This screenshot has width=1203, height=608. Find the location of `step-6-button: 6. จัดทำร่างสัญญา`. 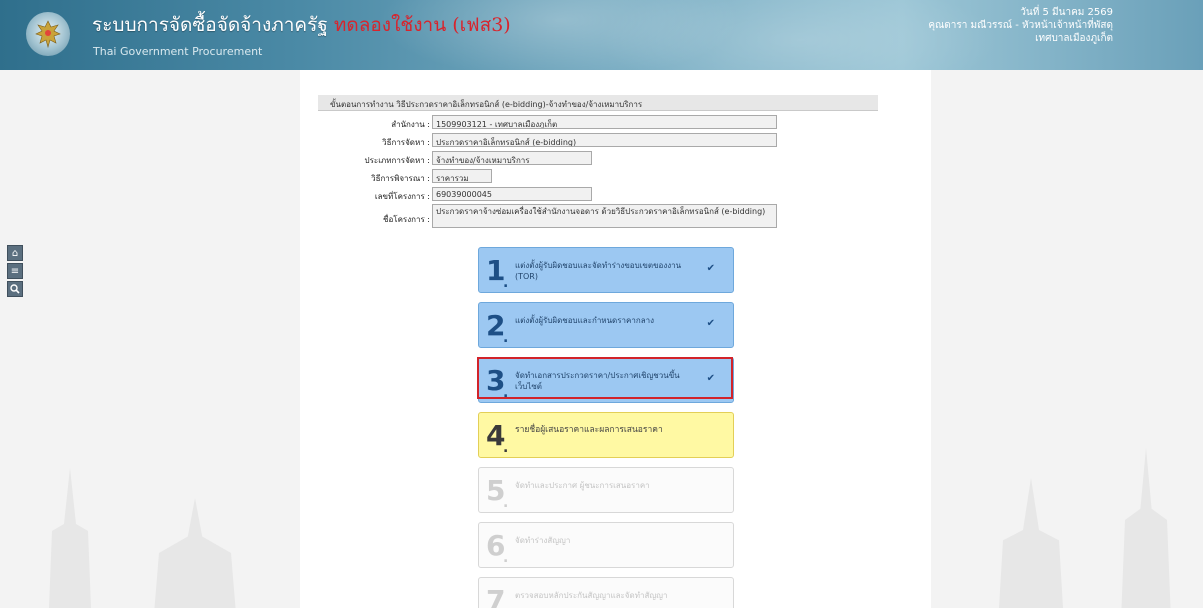

step-6-button: 6. จัดทำร่างสัญญา is located at coordinates (606, 545).